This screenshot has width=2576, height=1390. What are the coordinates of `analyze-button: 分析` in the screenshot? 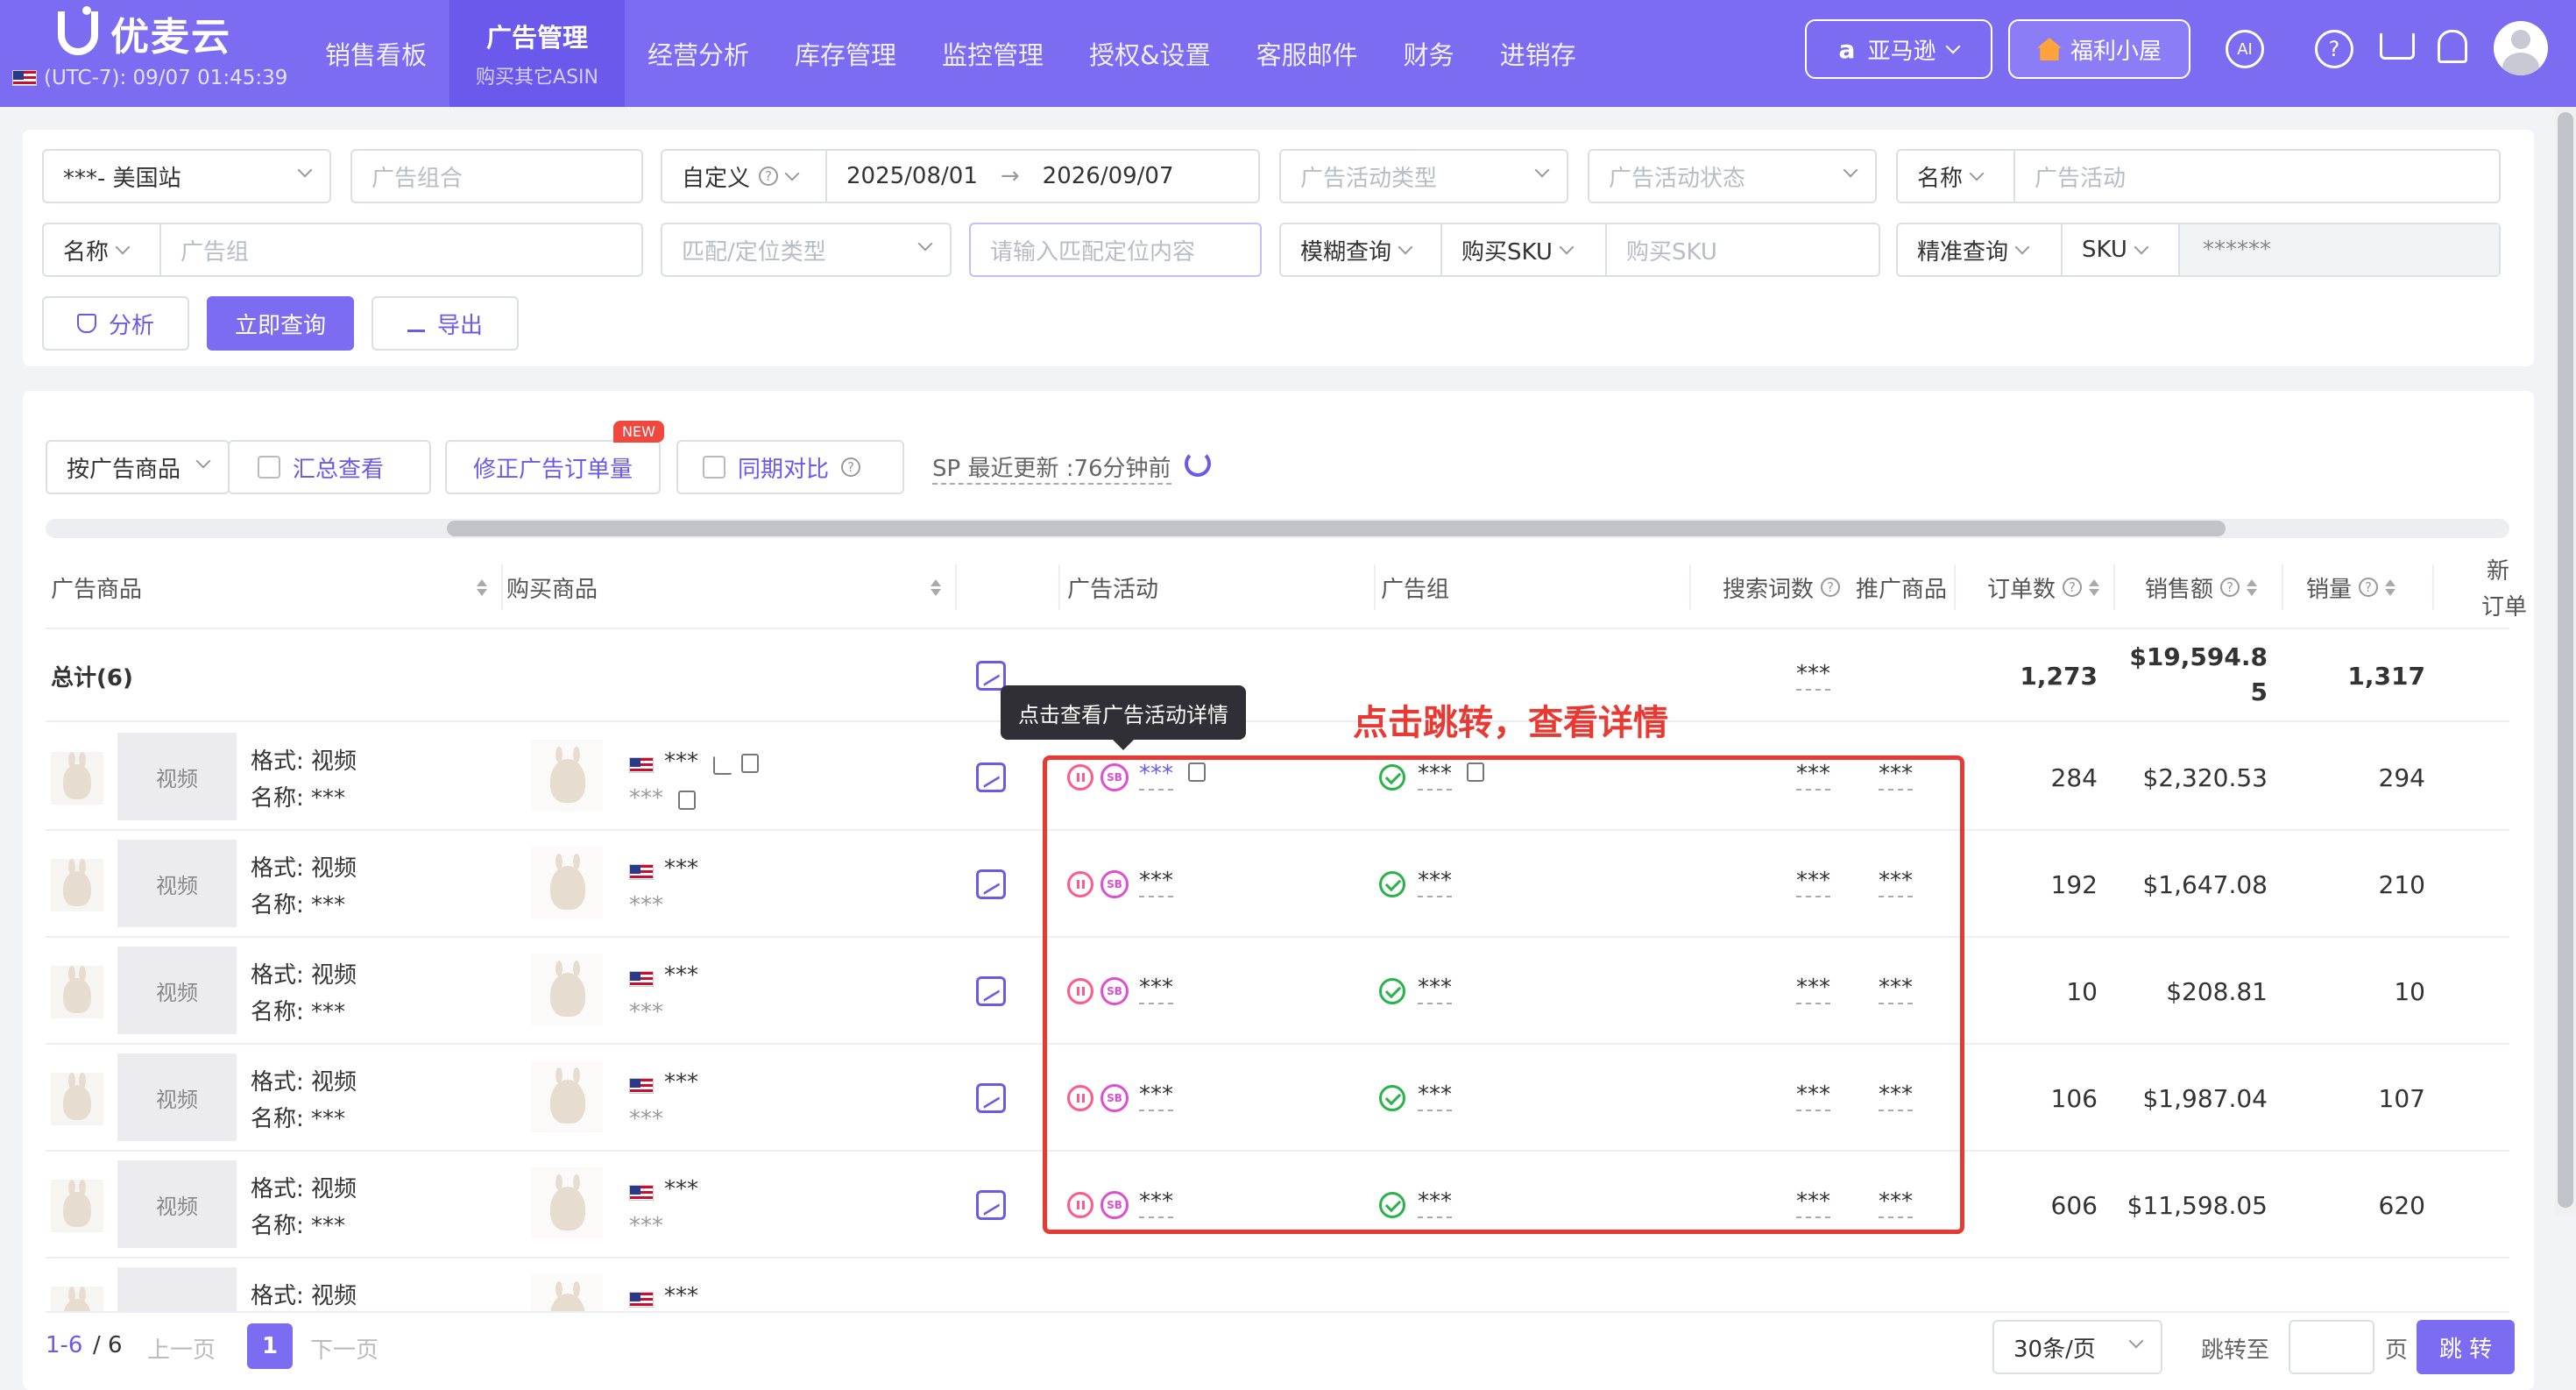 It's located at (115, 323).